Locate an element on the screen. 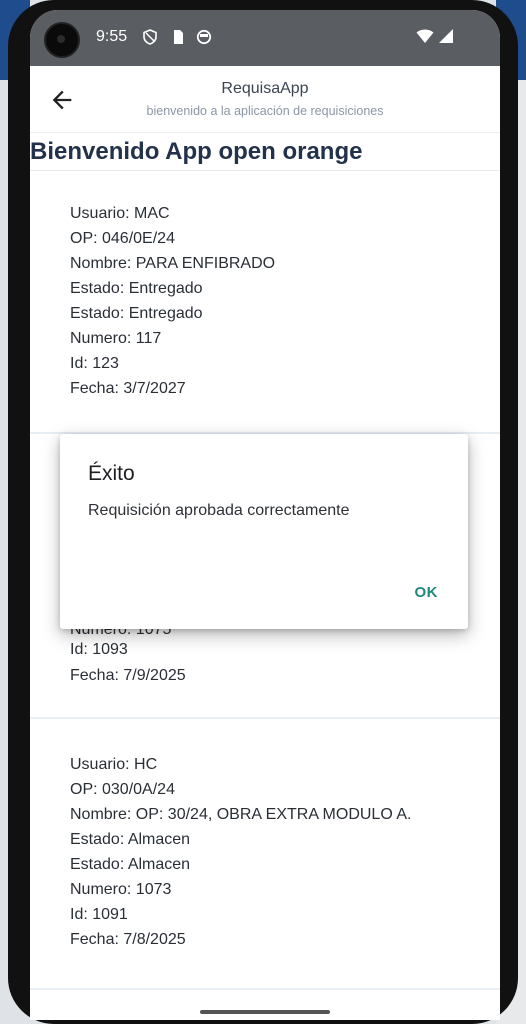 This screenshot has width=526, height=1024. status-time: 9:55 is located at coordinates (112, 36).